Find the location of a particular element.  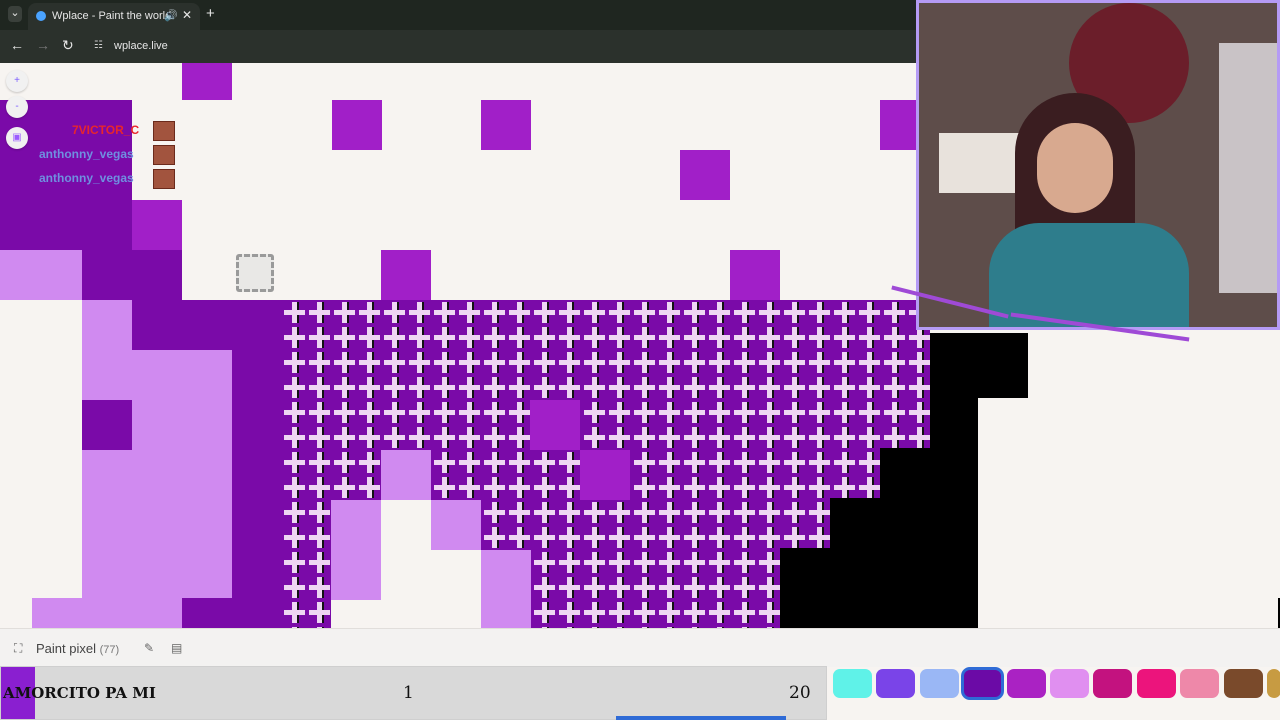

speaker-icon: 🔊 is located at coordinates (171, 15).